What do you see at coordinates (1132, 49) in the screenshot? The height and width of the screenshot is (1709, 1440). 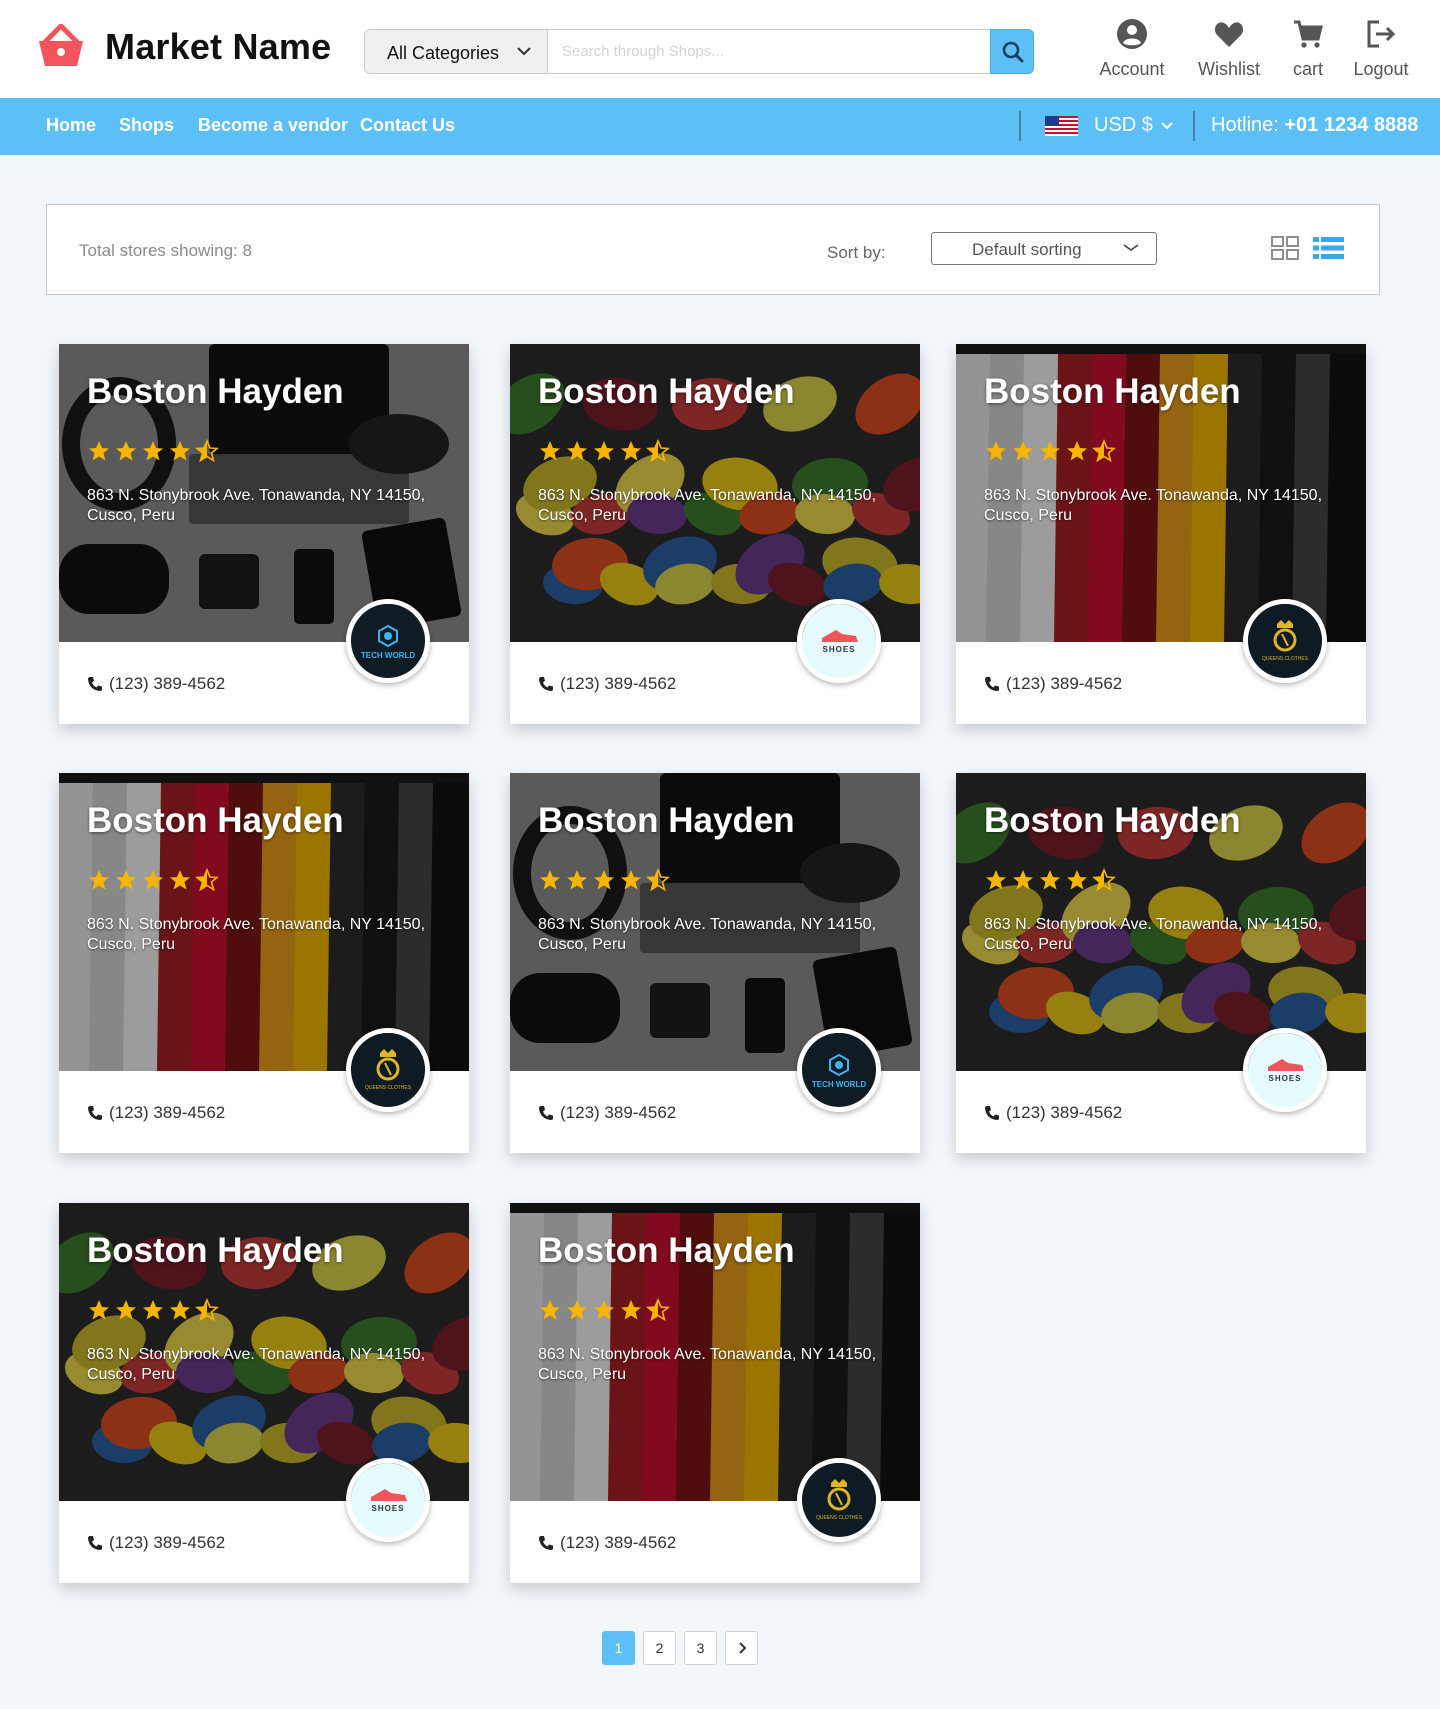 I see `account-button: Account` at bounding box center [1132, 49].